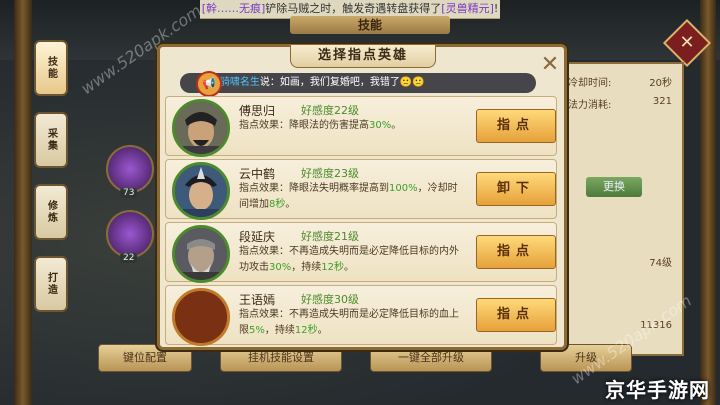  What do you see at coordinates (257, 237) in the screenshot?
I see `hero-name: 段延庆` at bounding box center [257, 237].